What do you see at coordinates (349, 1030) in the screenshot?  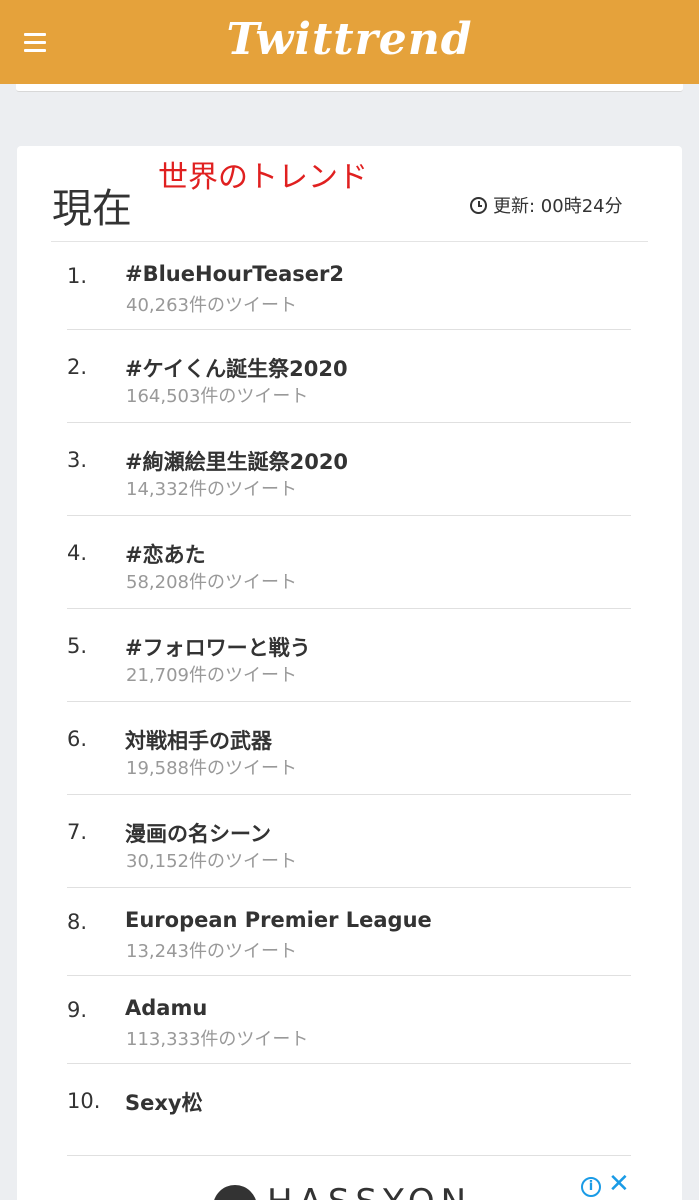 I see `trend-item-9: 9. Adamu 113,333件のツイート` at bounding box center [349, 1030].